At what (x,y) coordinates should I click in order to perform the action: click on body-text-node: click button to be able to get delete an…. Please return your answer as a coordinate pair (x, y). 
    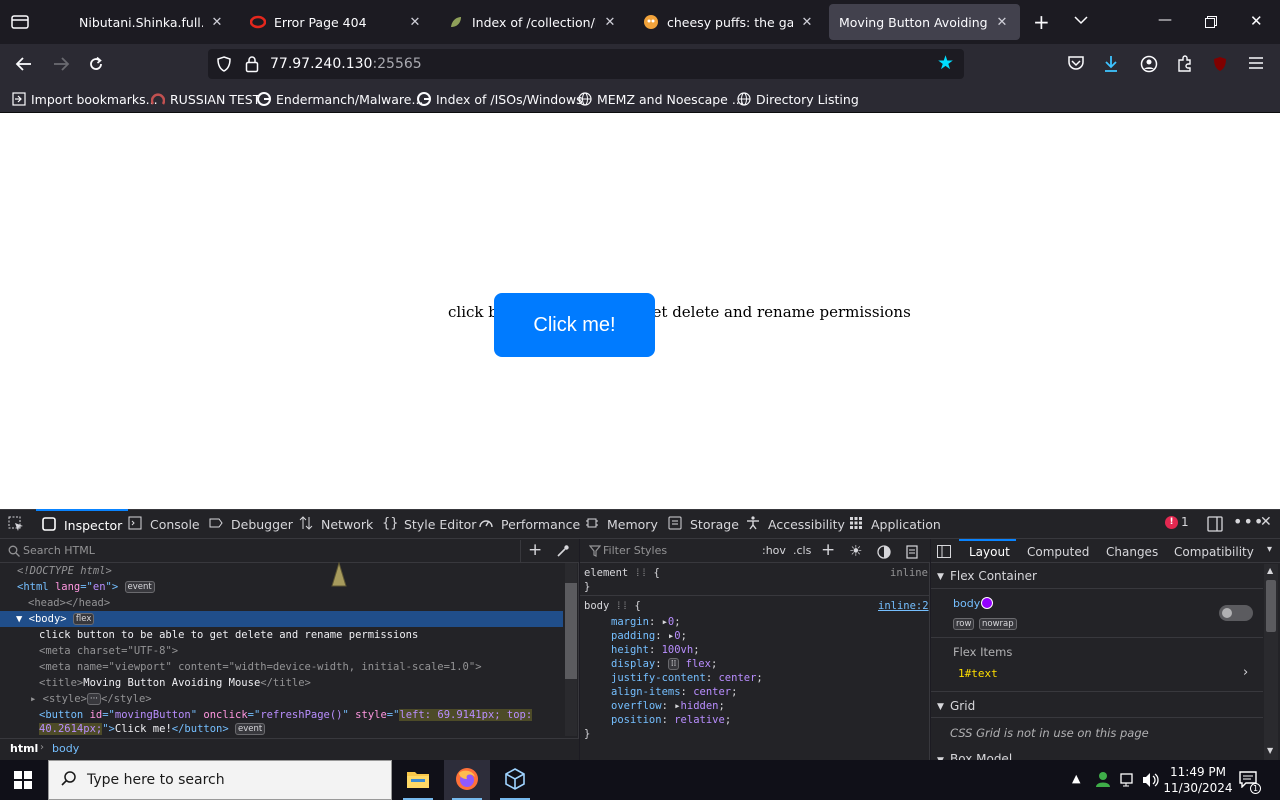
    Looking at the image, I should click on (228, 635).